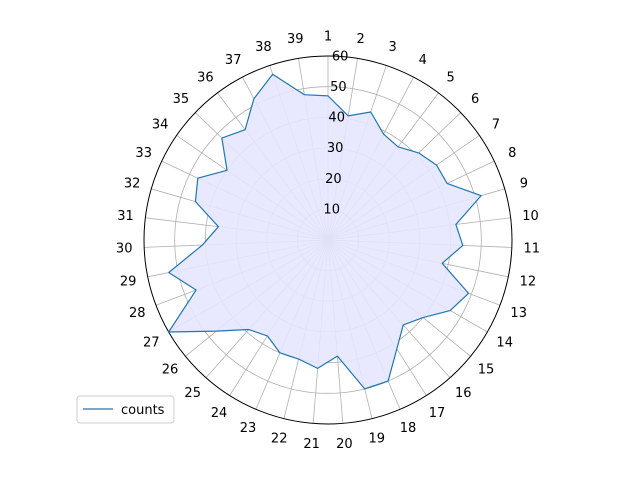  I want to click on angular-tick-label: 25, so click(192, 393).